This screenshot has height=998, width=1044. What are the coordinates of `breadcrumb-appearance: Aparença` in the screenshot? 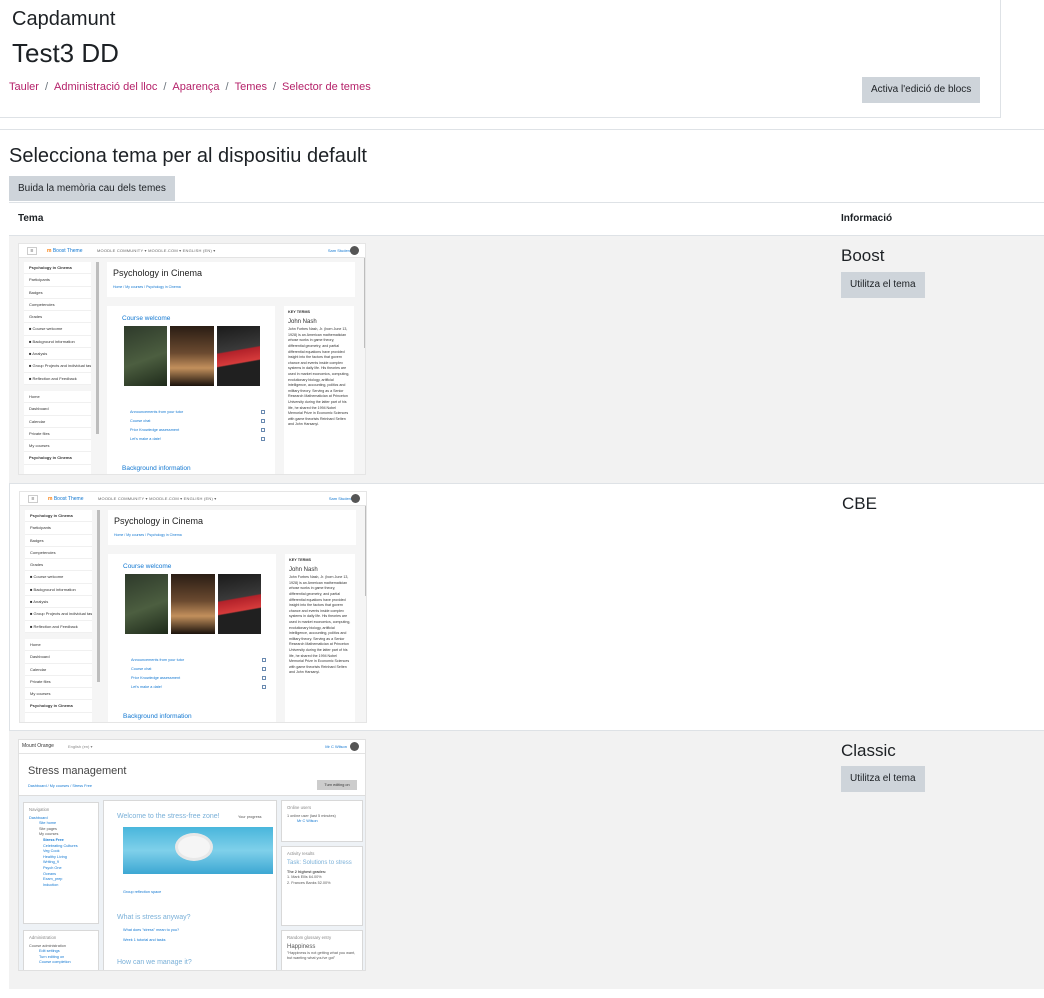 It's located at (195, 87).